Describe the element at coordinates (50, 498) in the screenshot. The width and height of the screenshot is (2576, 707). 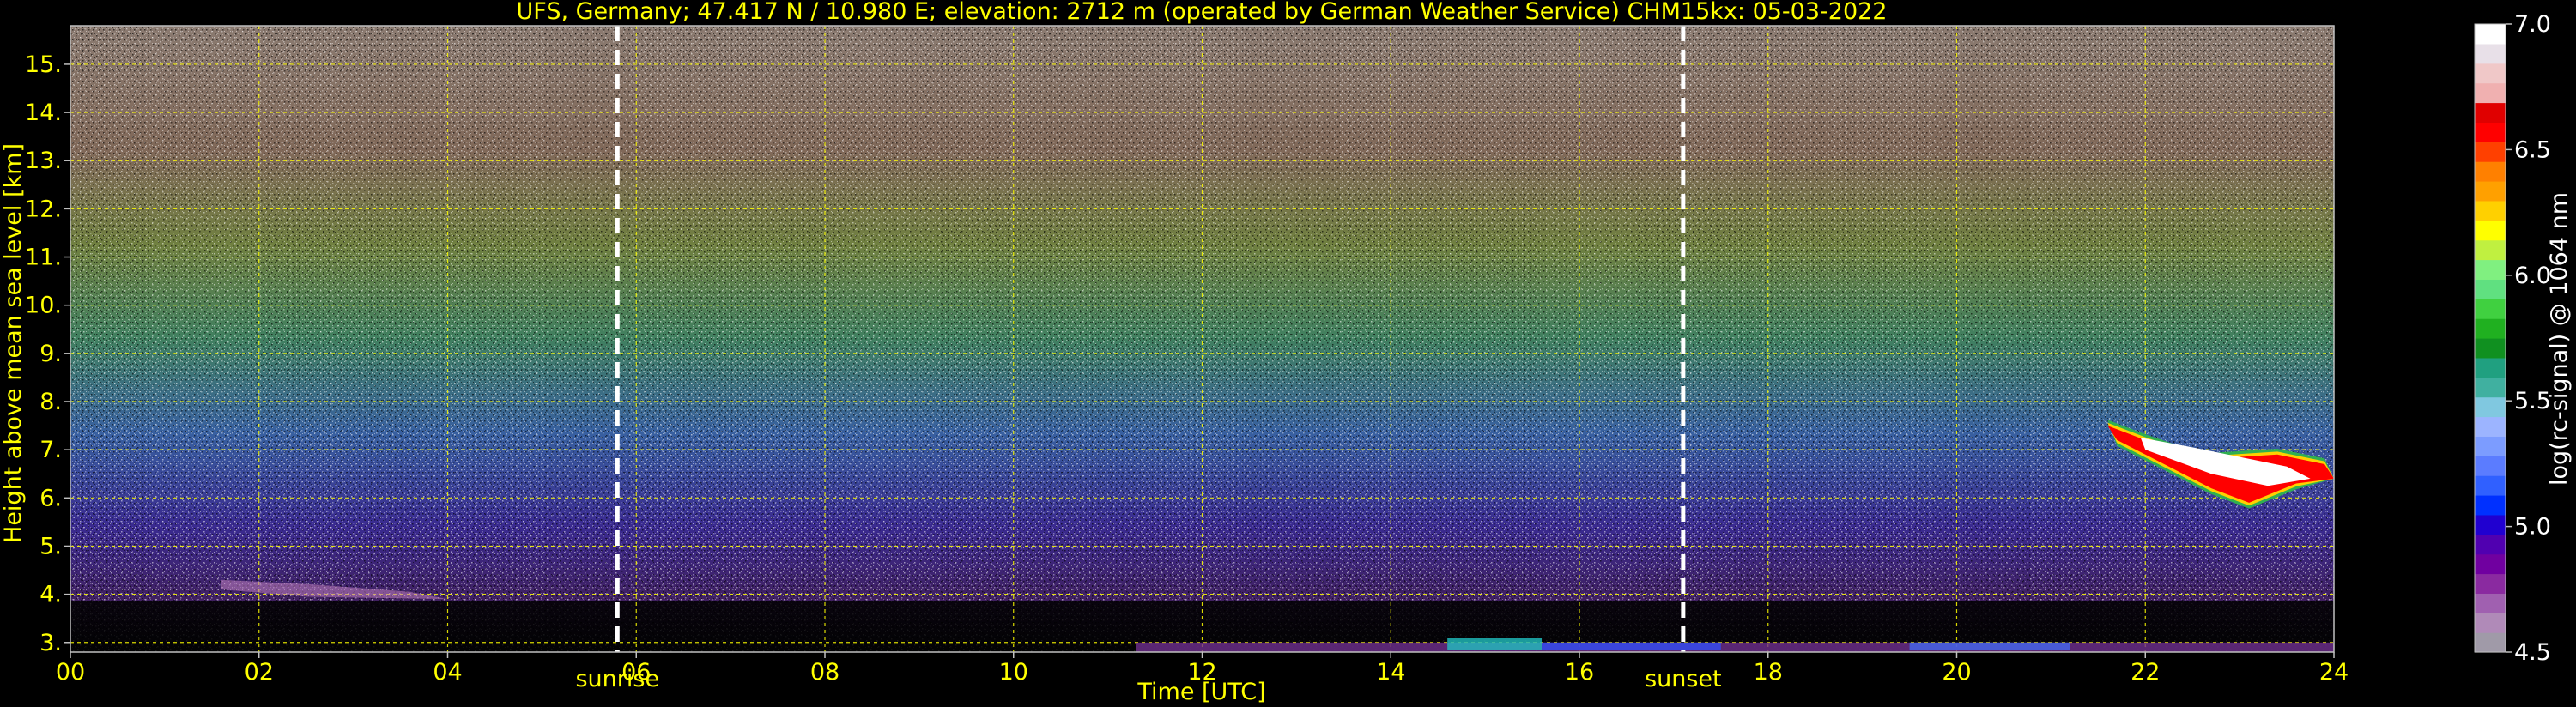
I see `y-tick-label: 6.` at that location.